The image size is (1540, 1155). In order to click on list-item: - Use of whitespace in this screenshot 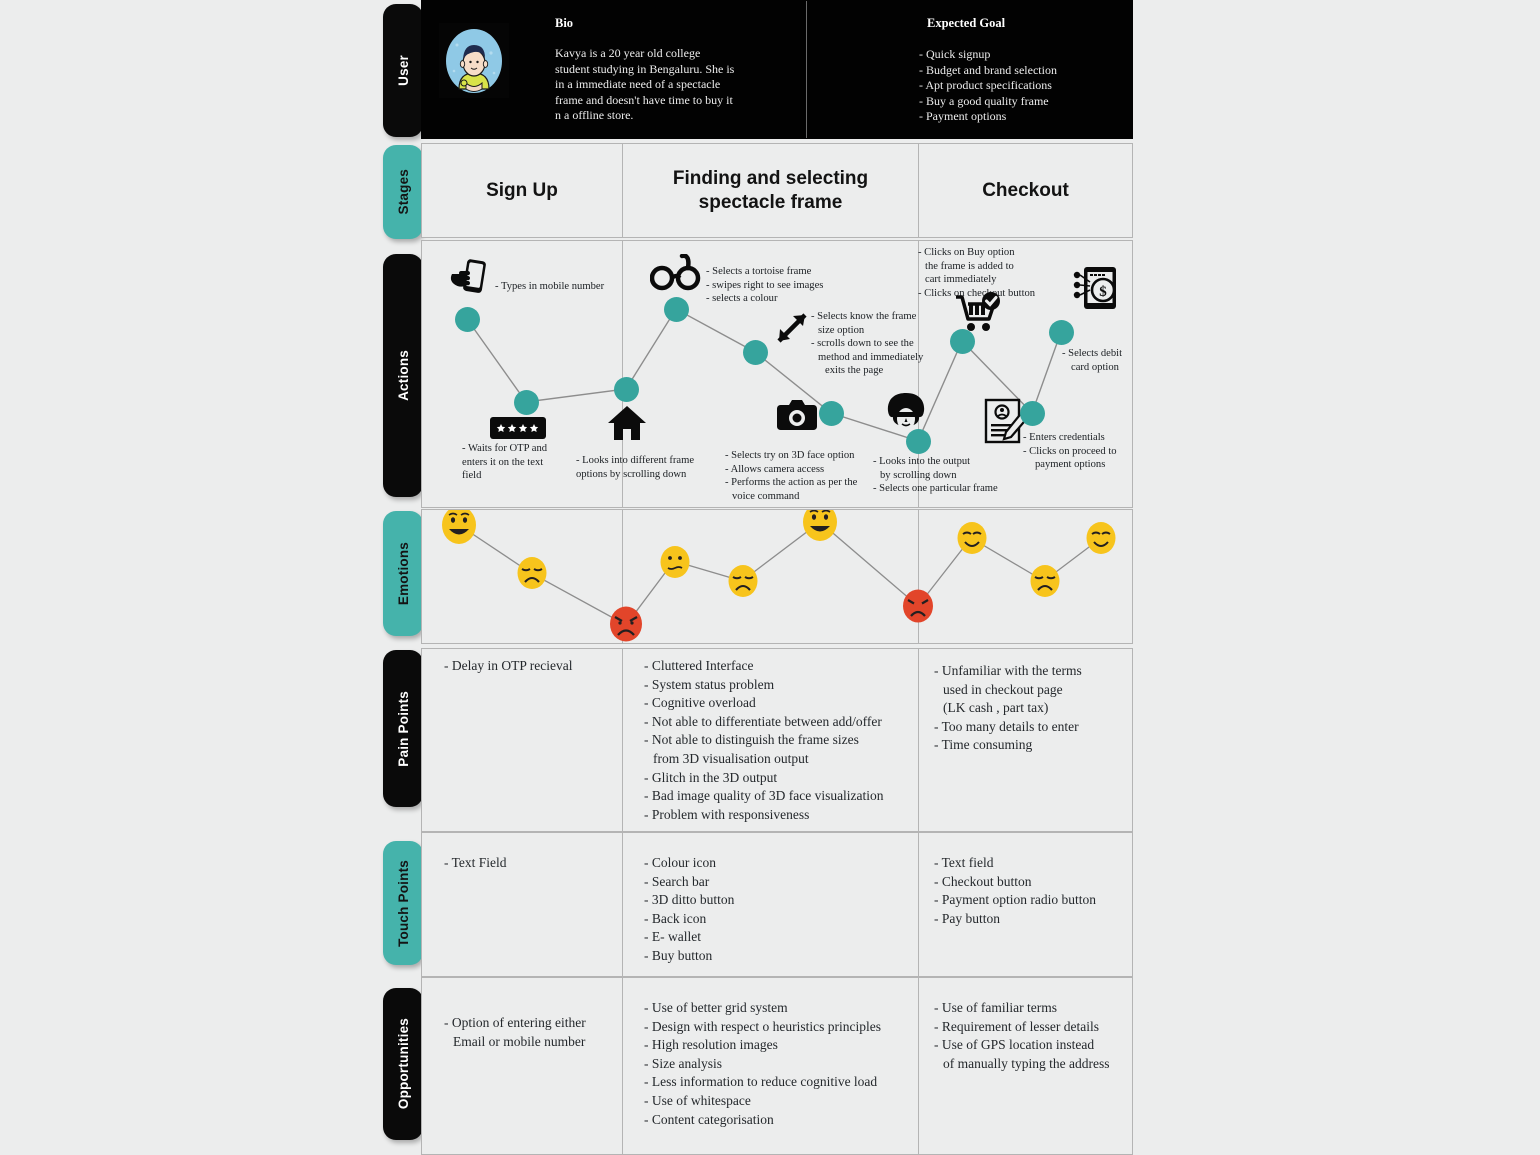, I will do `click(697, 1100)`.